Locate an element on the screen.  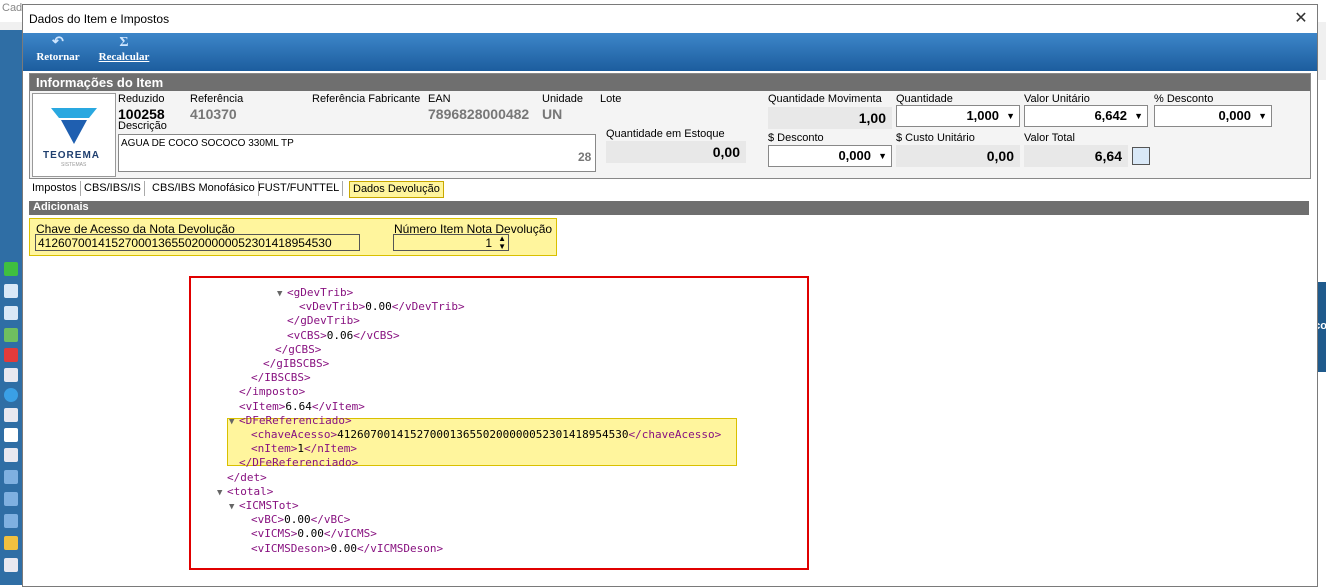
xml-line: ▼ <gDevTrib> is located at coordinates (315, 292).